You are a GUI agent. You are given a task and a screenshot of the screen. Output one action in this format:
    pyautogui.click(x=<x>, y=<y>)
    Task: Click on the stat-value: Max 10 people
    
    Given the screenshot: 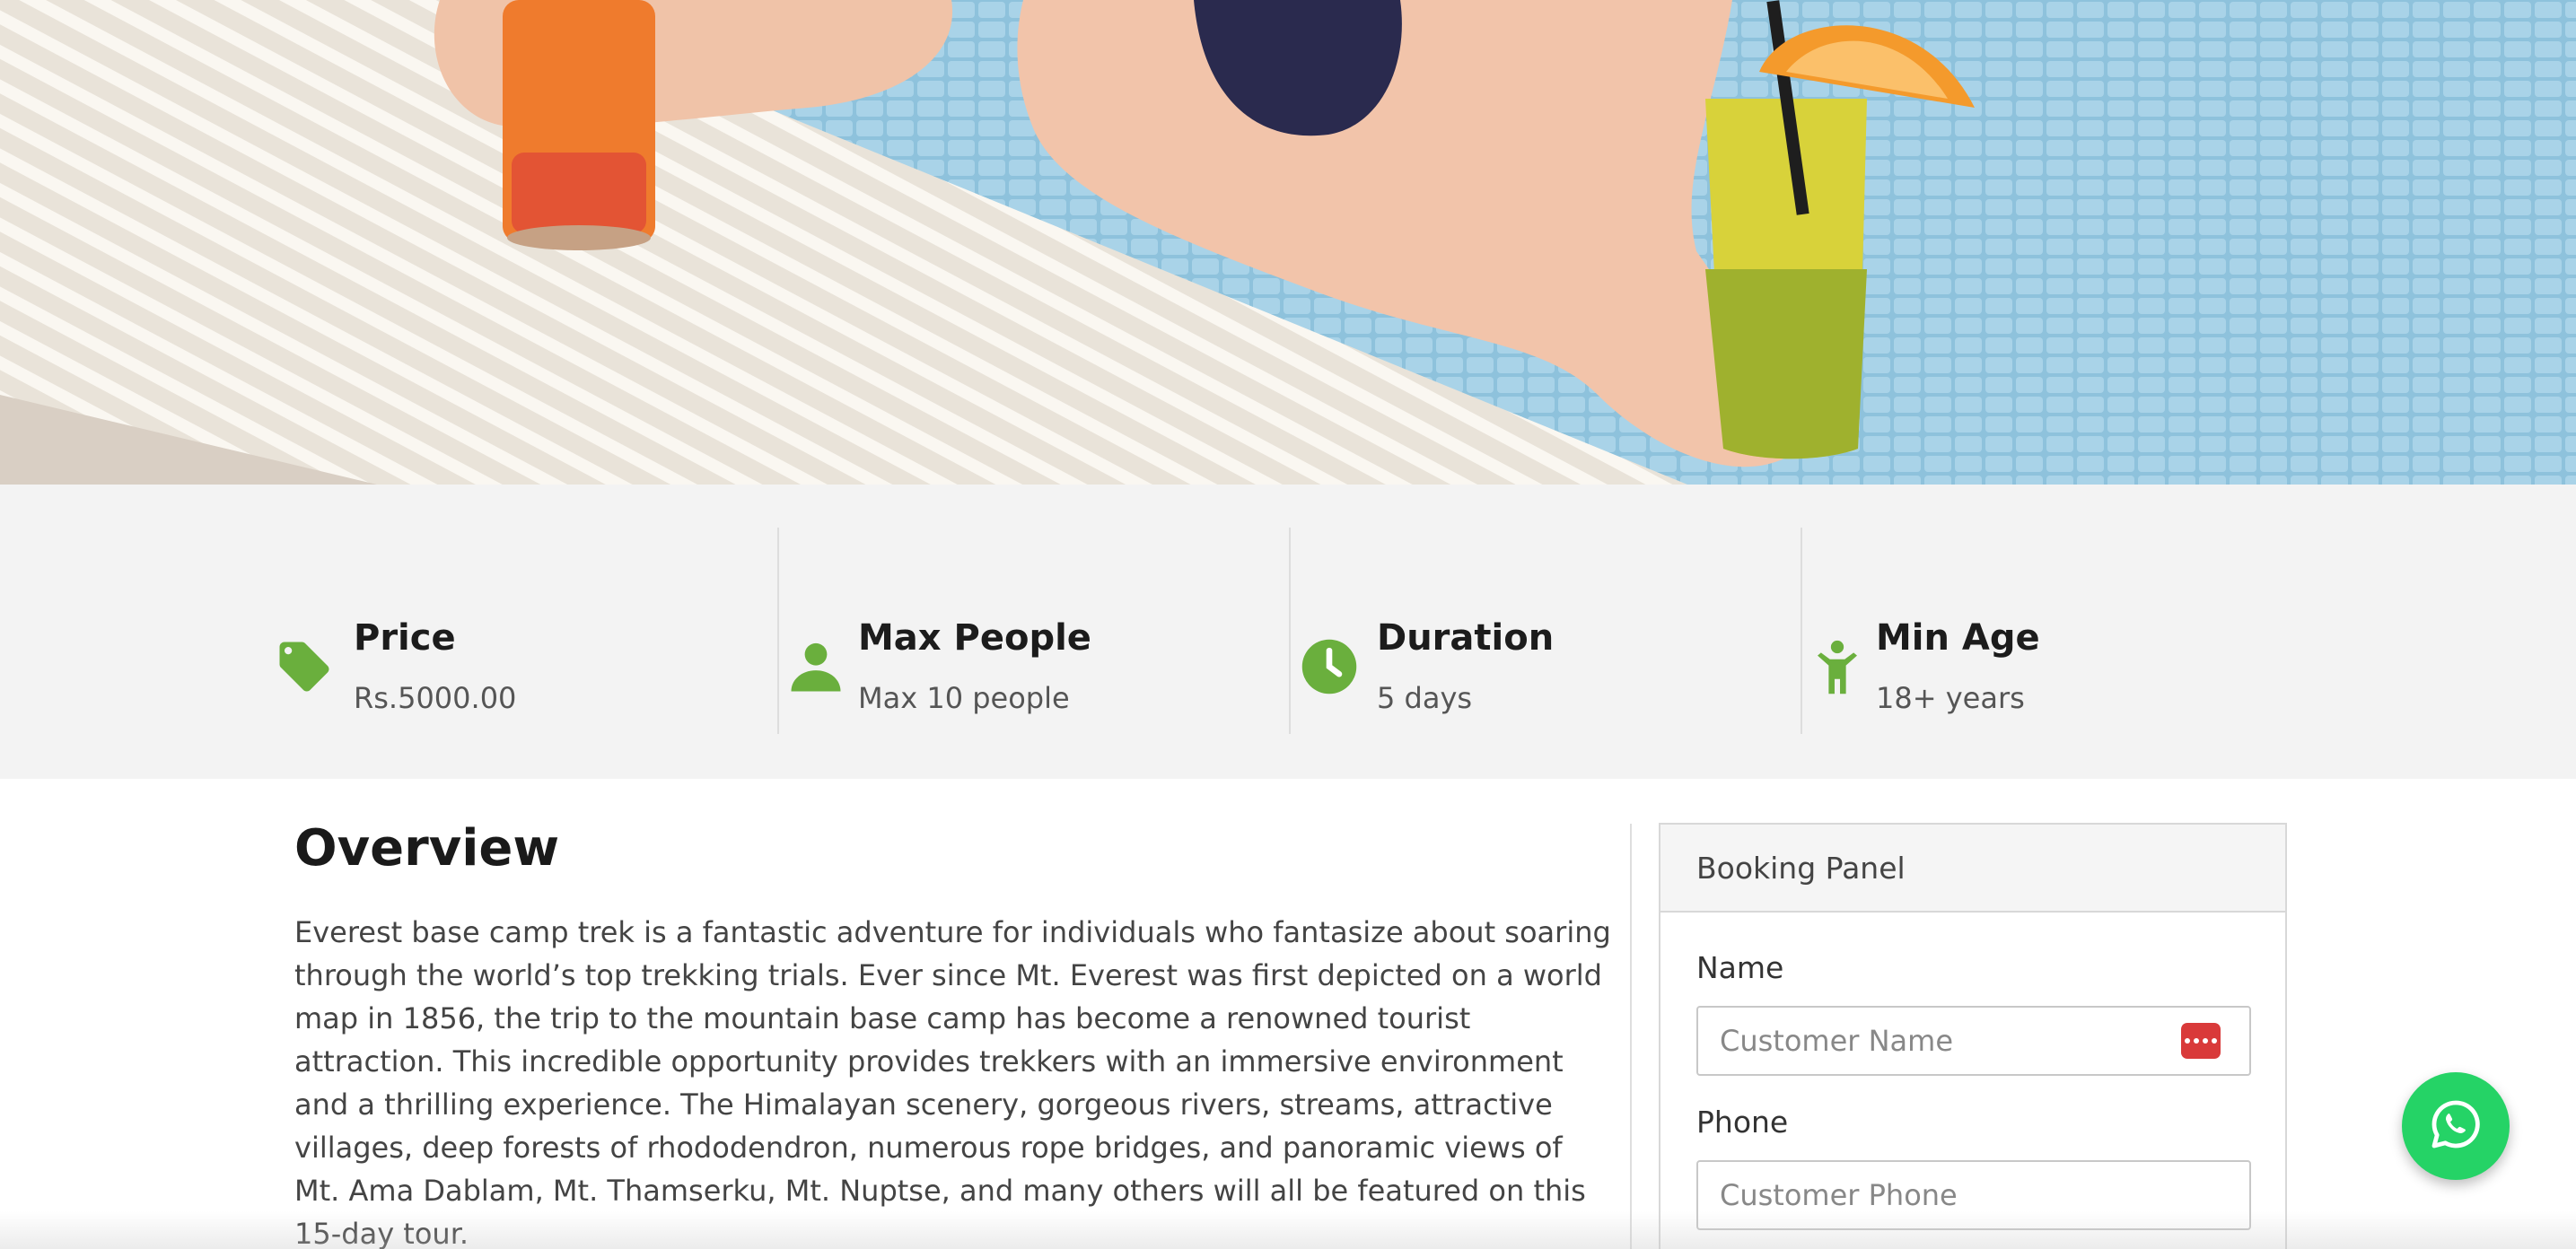 What is the action you would take?
    pyautogui.click(x=964, y=698)
    